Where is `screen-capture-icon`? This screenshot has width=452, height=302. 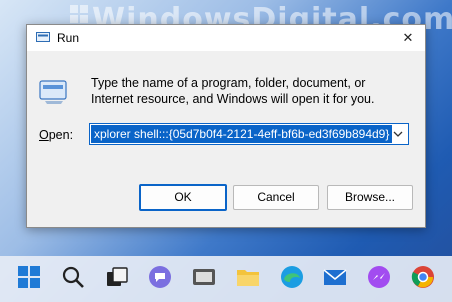 screen-capture-icon is located at coordinates (204, 277).